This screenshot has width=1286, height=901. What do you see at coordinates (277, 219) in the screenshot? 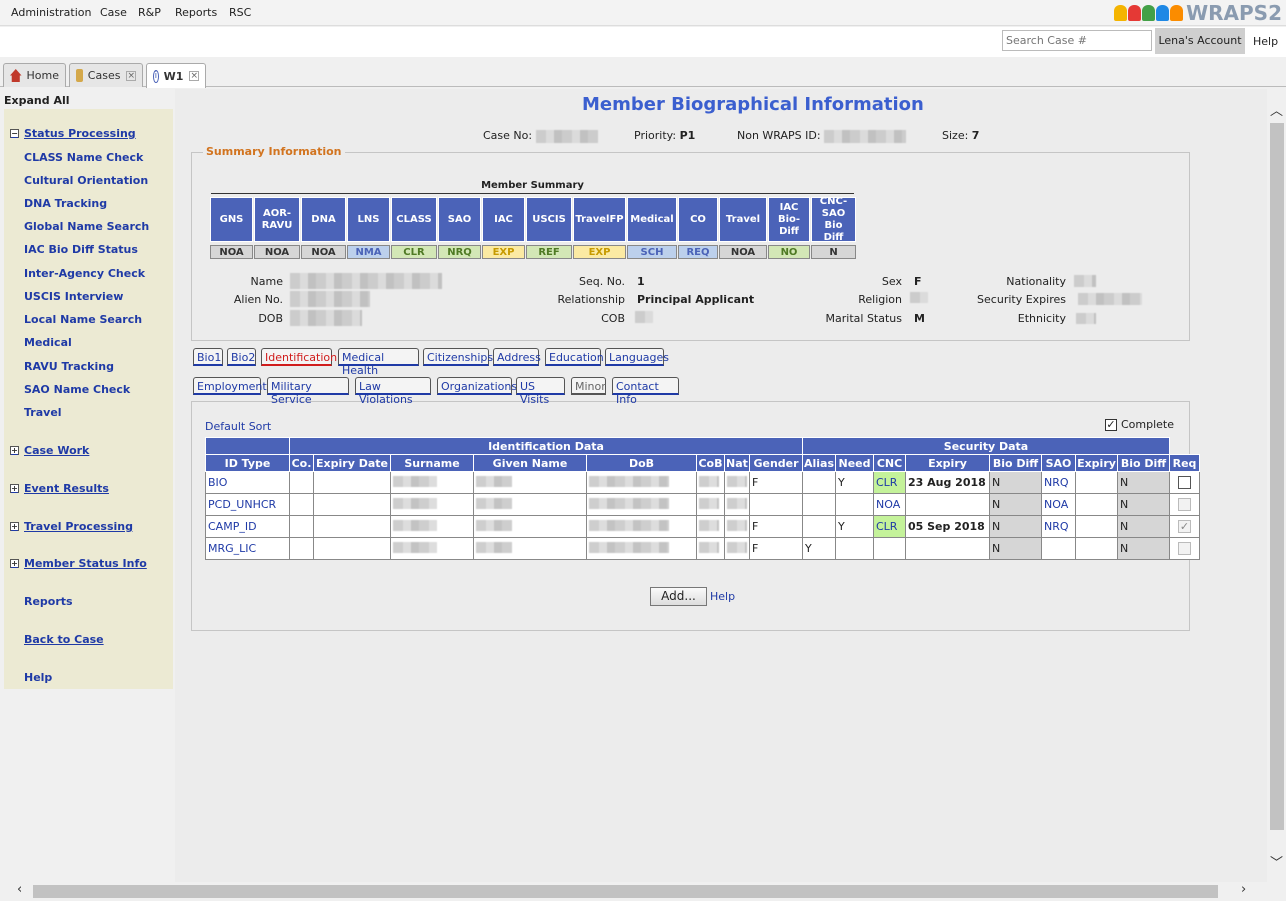
I see `member-summary-col-aor--ravu: AOR- RAVU` at bounding box center [277, 219].